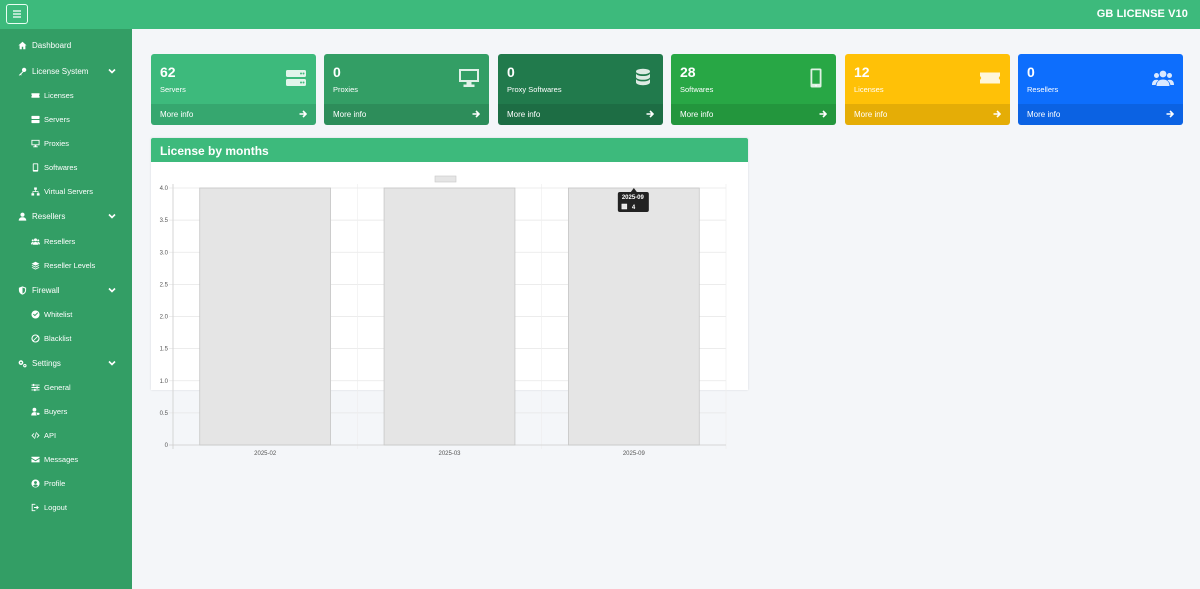 The width and height of the screenshot is (1200, 589). What do you see at coordinates (164, 414) in the screenshot?
I see `y-tick-label: 0.5` at bounding box center [164, 414].